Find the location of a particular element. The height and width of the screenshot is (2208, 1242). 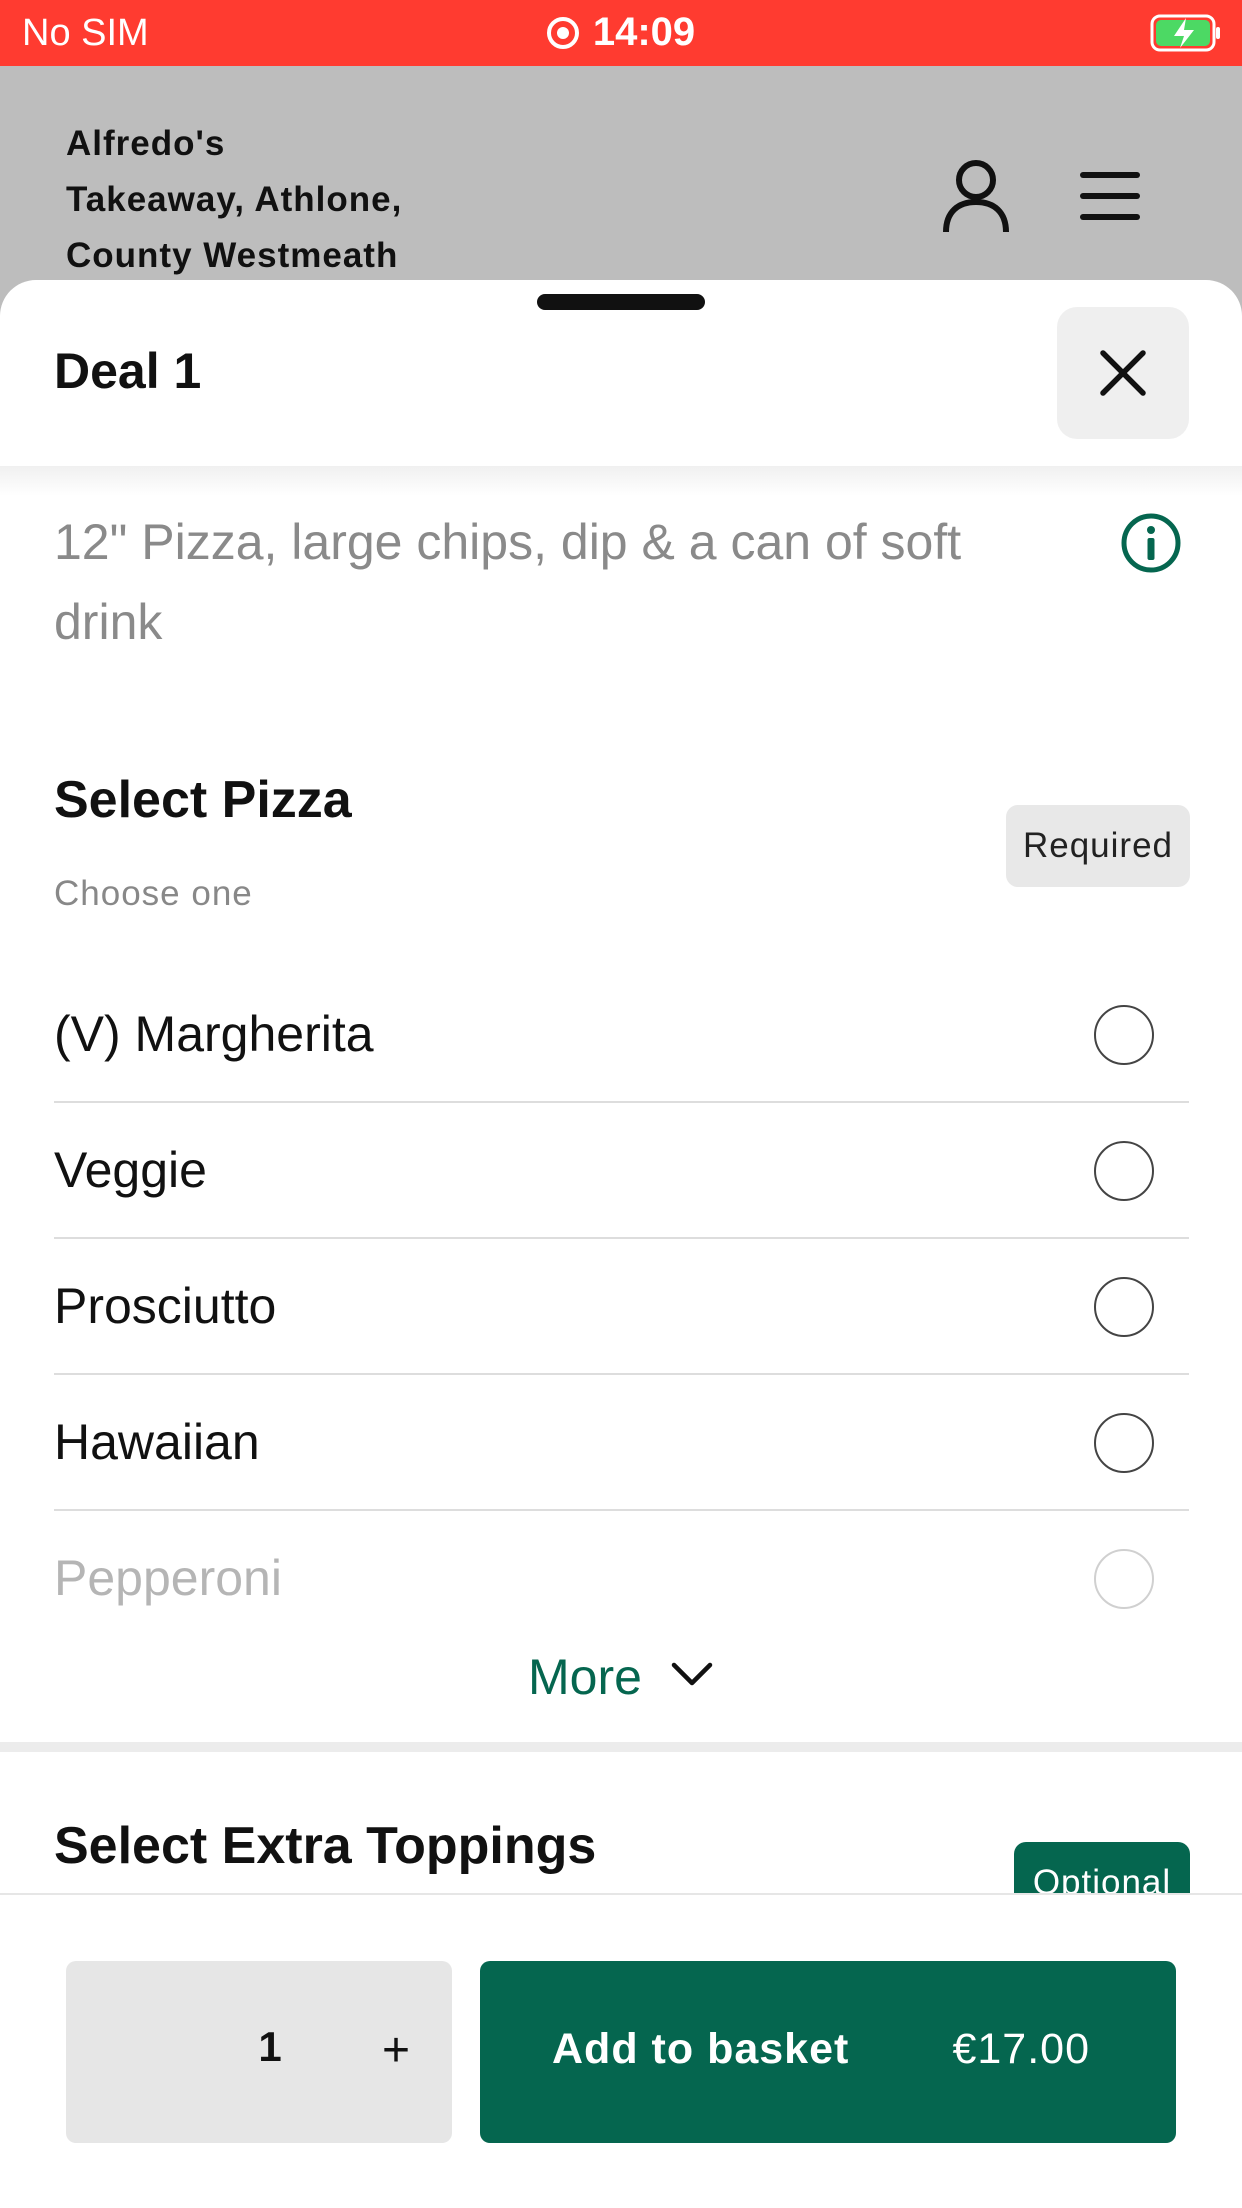

pizza-option: Prosciutto is located at coordinates (621, 1307).